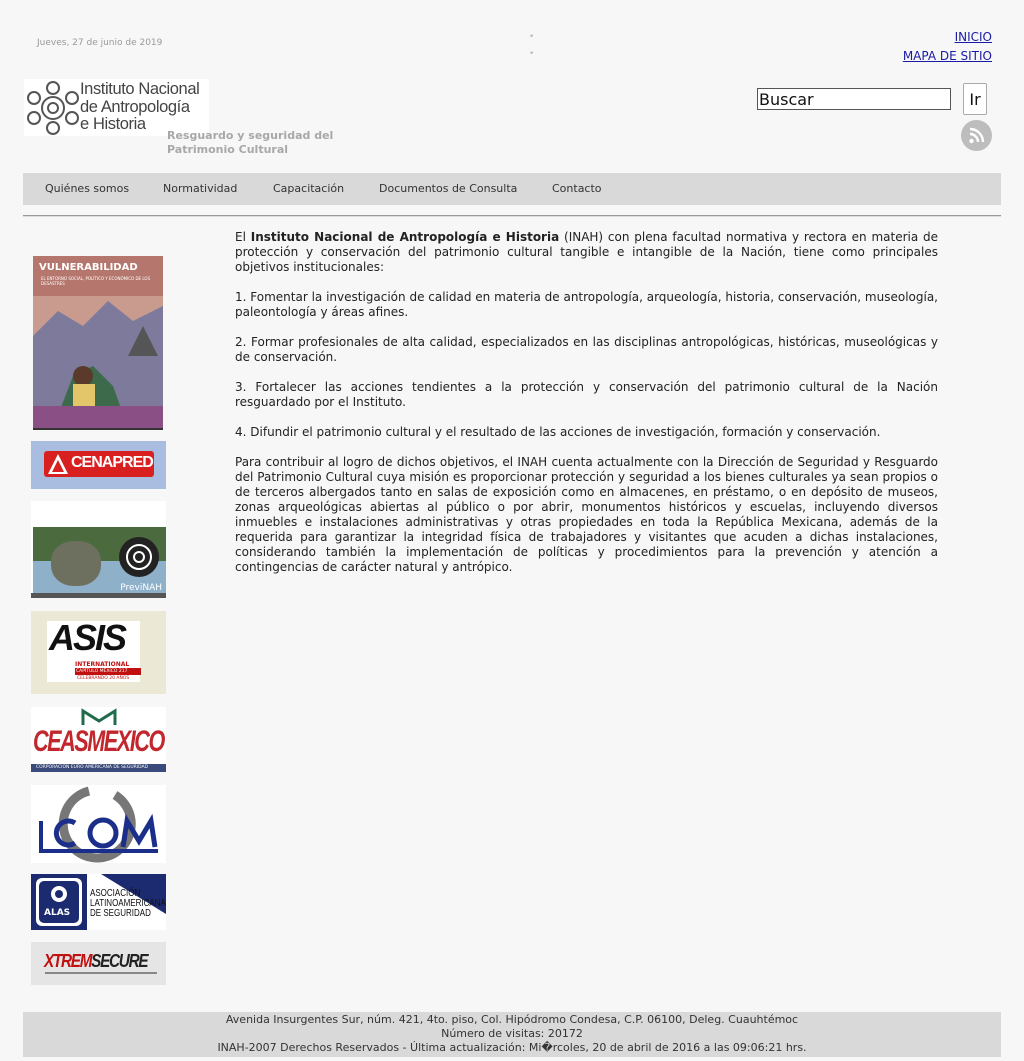 This screenshot has height=1061, width=1024. I want to click on search-button: Ir, so click(975, 99).